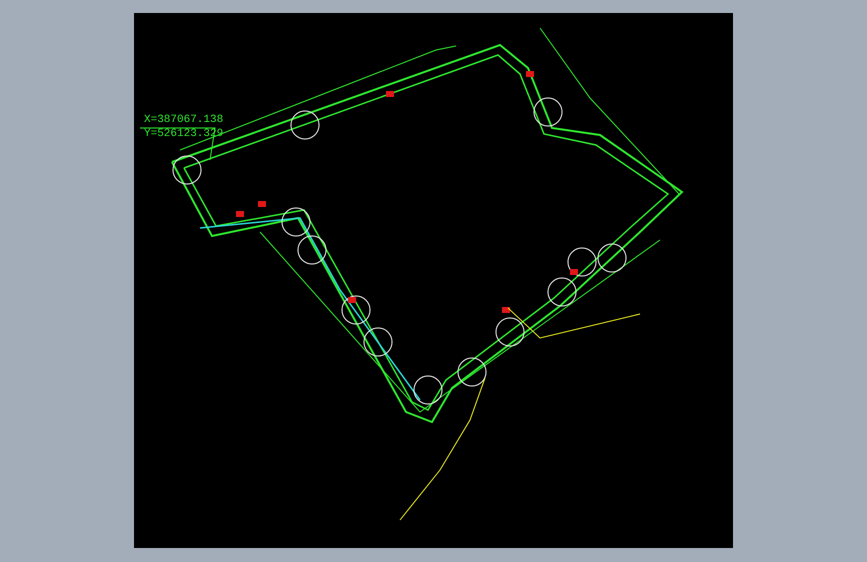 The height and width of the screenshot is (562, 867). I want to click on coordinate-label: X=387067.138, so click(184, 120).